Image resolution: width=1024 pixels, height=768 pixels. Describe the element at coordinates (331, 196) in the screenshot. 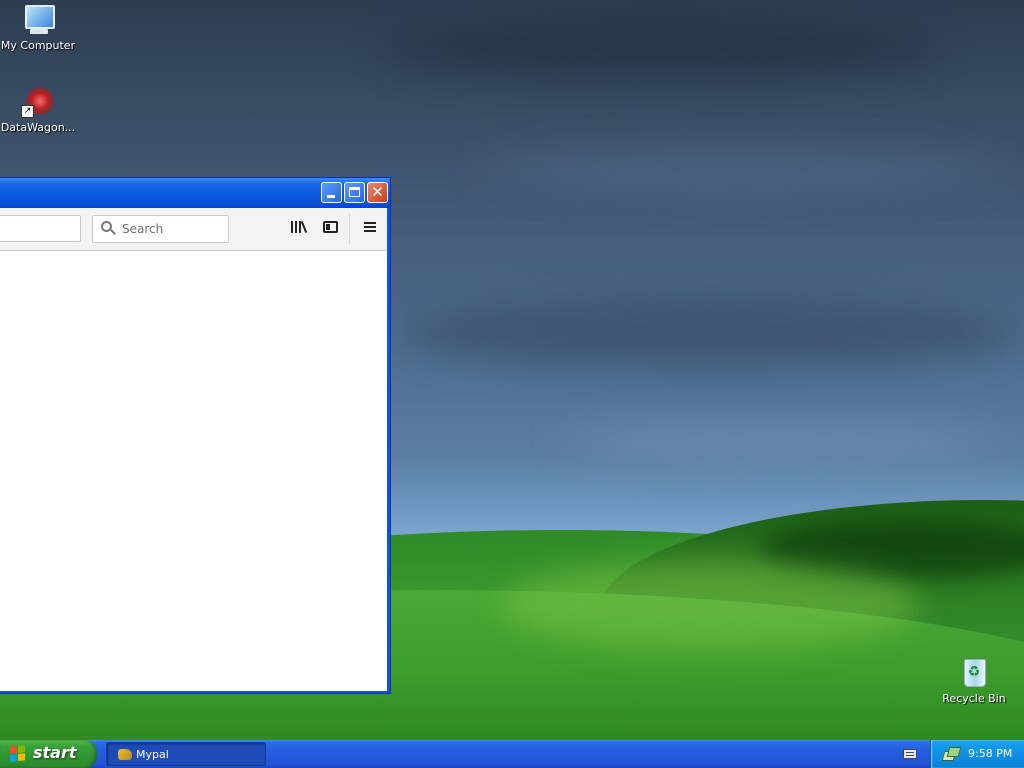

I see `minimize-icon` at that location.